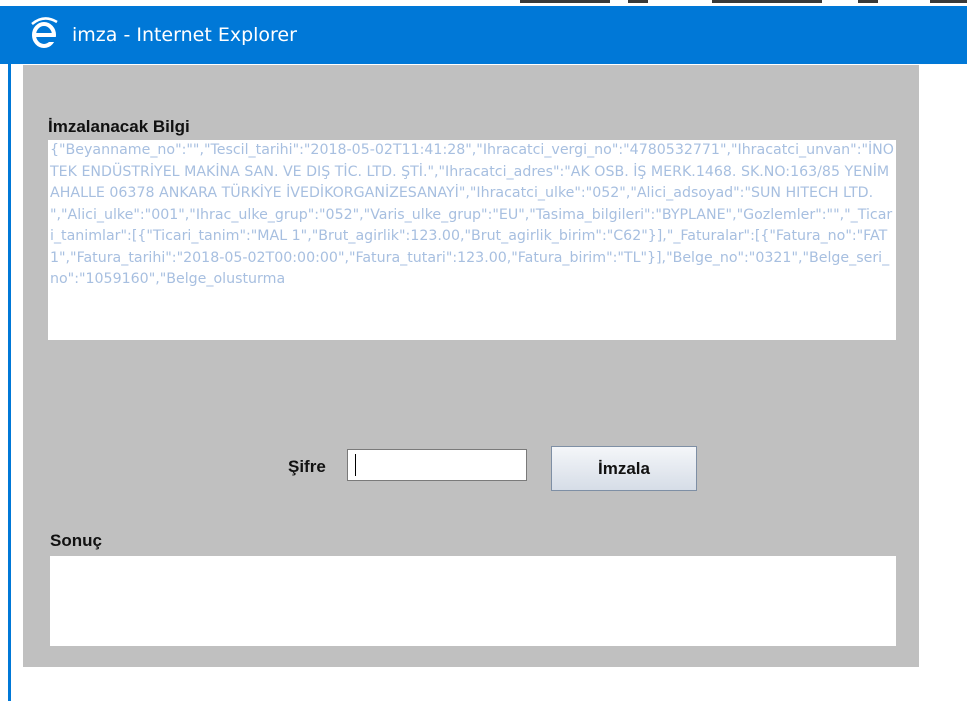 This screenshot has width=967, height=701. I want to click on result-label: Sonuç, so click(76, 540).